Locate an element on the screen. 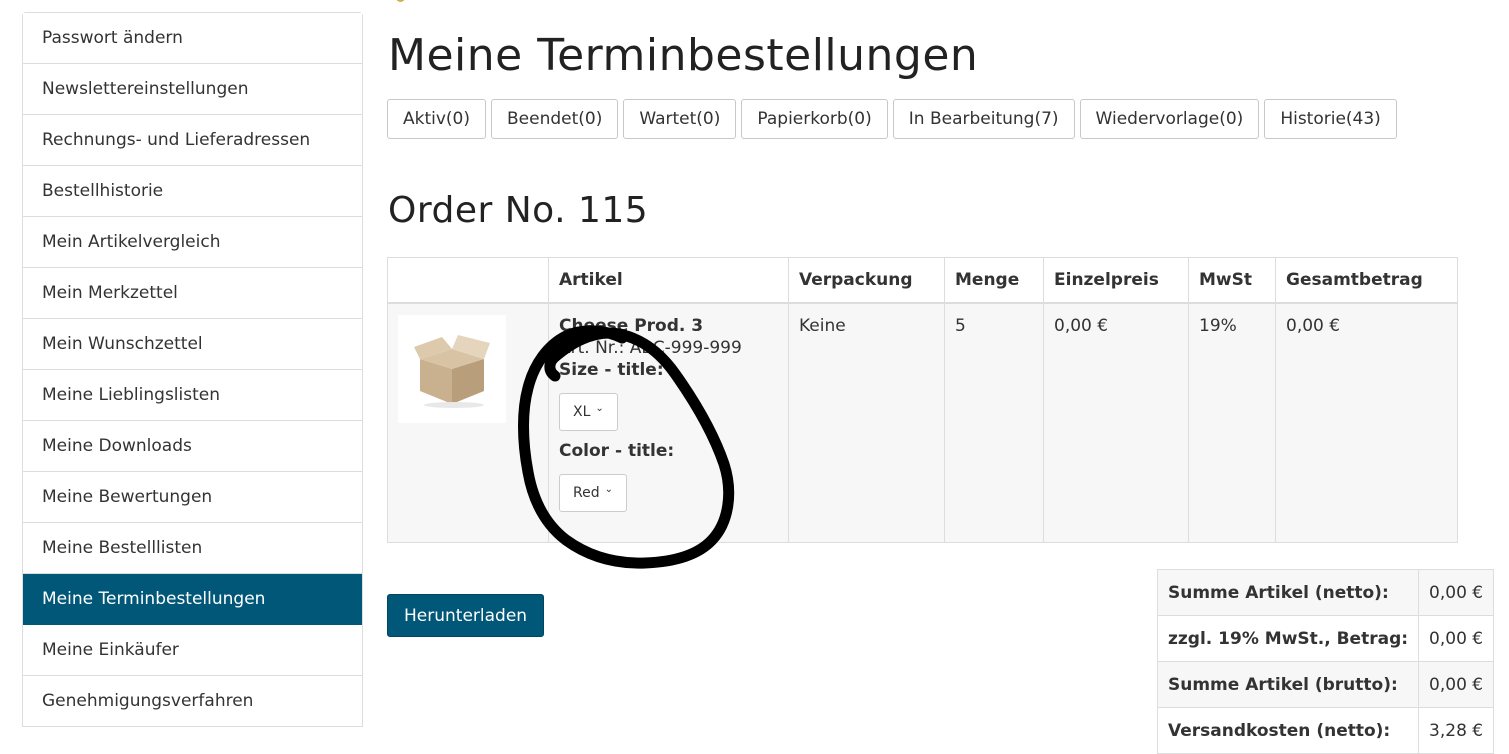  sidebar-item-wunschzettel: Mein Wunschzettel is located at coordinates (192, 344).